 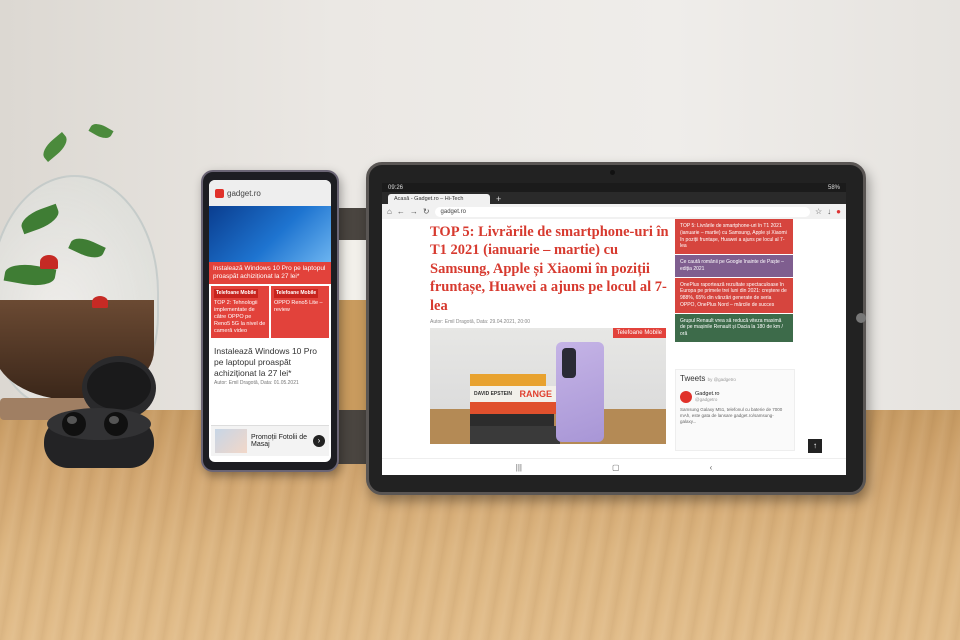 I want to click on phone-article-meta: Autor: Emil Dragotă, Data: 01.05.2021, so click(x=256, y=383).